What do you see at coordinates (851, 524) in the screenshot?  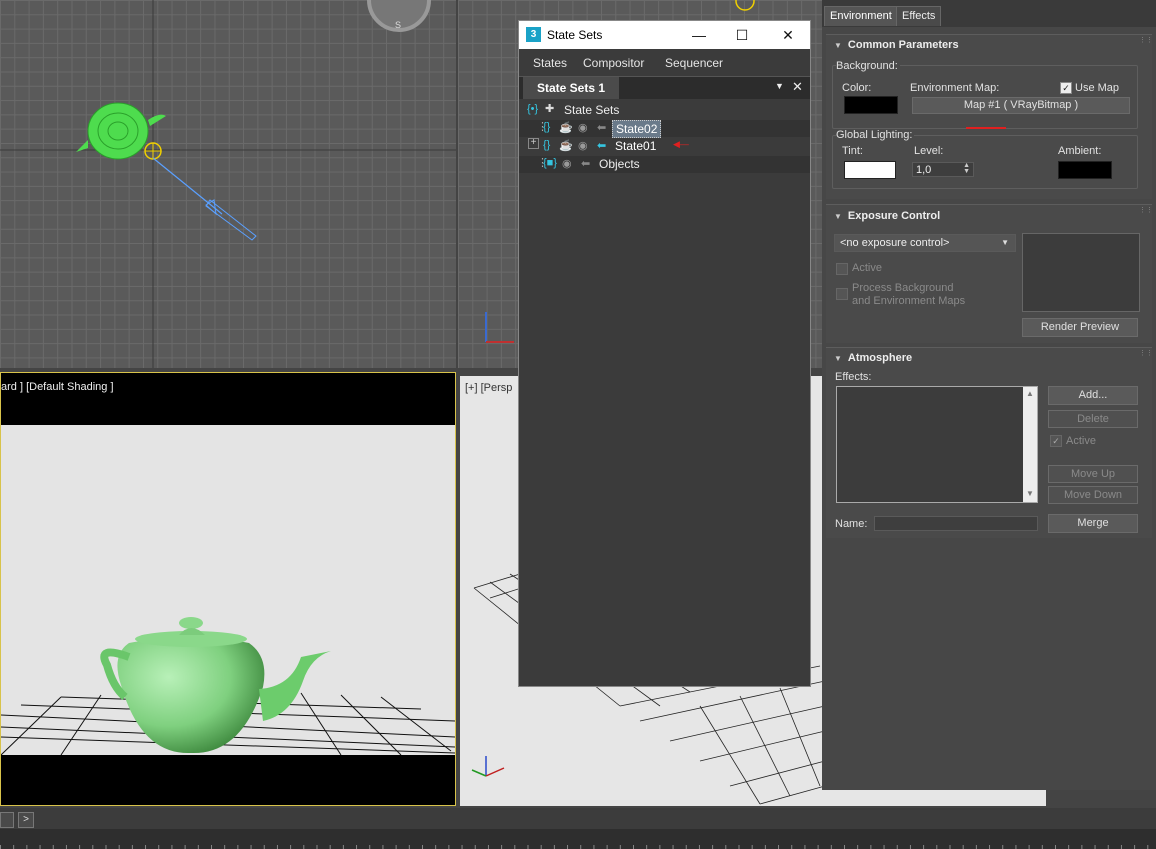 I see `name-label: Name:` at bounding box center [851, 524].